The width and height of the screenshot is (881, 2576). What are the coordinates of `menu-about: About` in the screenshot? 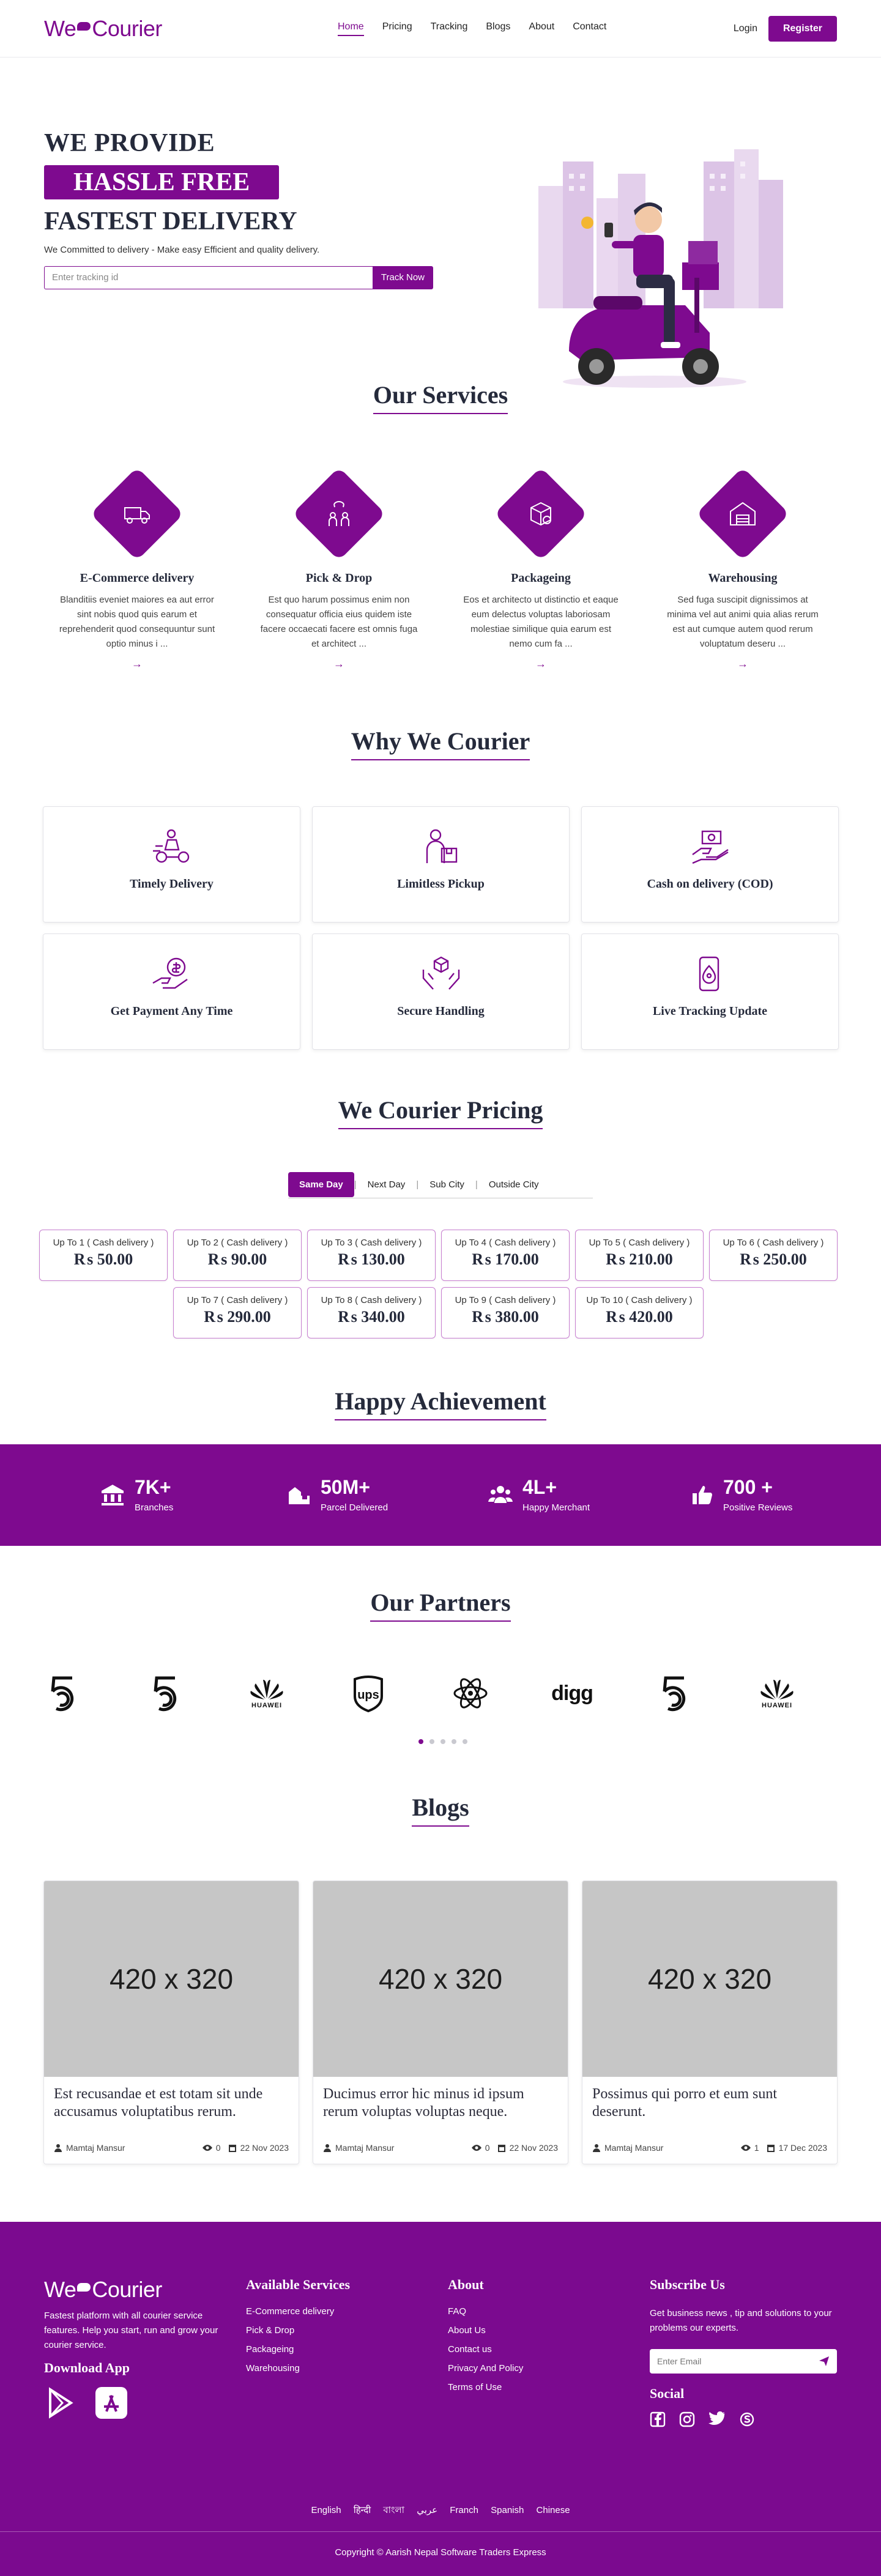 It's located at (541, 28).